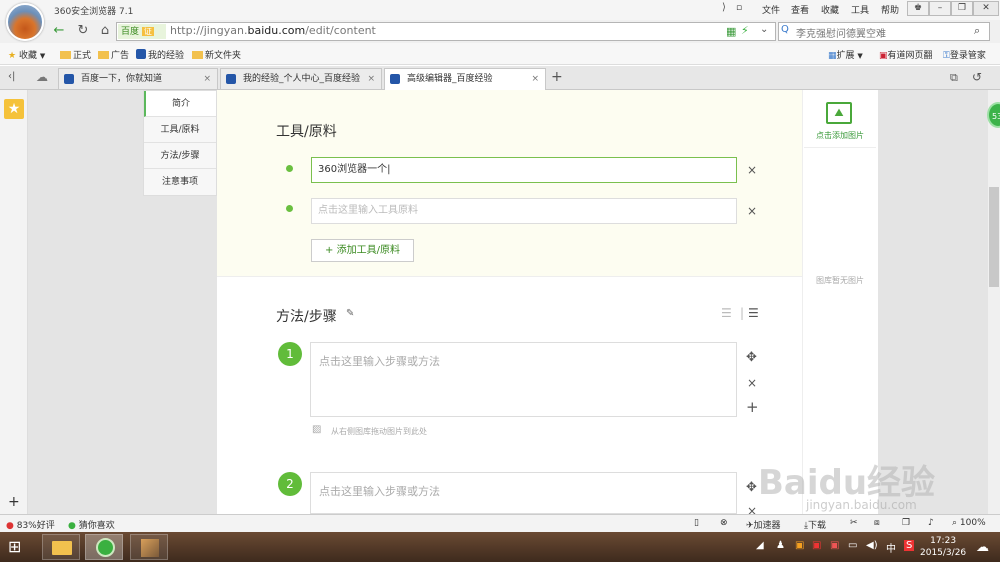  Describe the element at coordinates (977, 77) in the screenshot. I see `undo-close-icon: ↺` at that location.